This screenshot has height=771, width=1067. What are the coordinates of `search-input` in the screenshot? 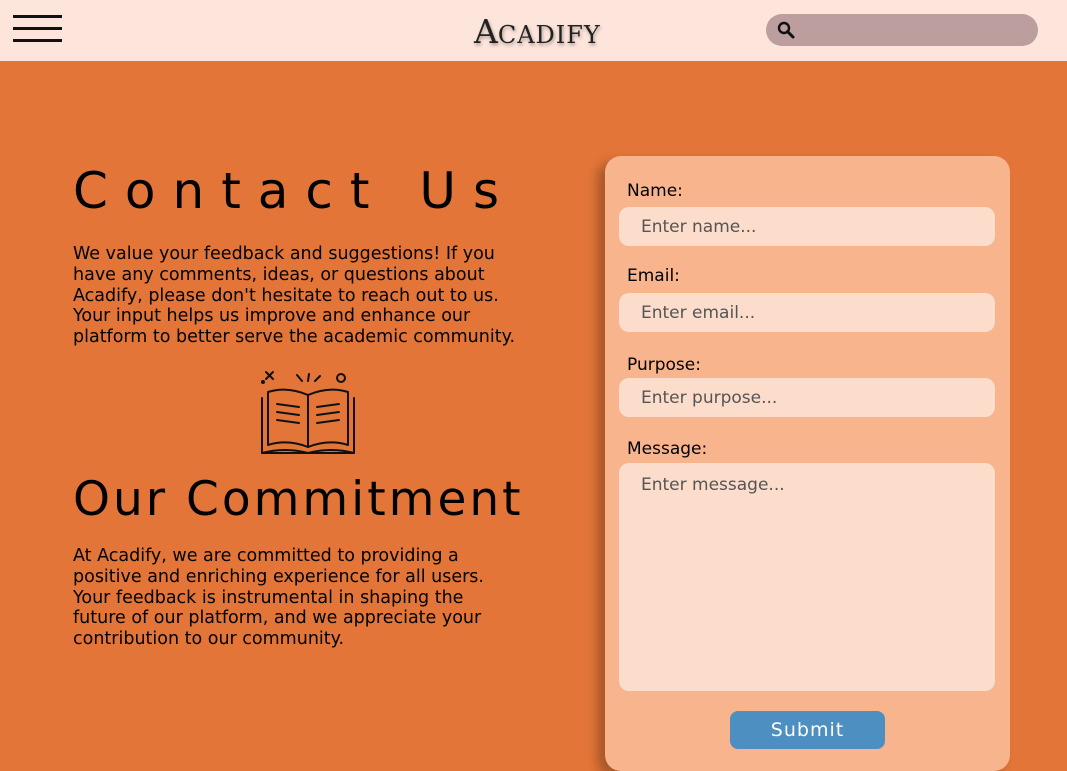 It's located at (917, 31).